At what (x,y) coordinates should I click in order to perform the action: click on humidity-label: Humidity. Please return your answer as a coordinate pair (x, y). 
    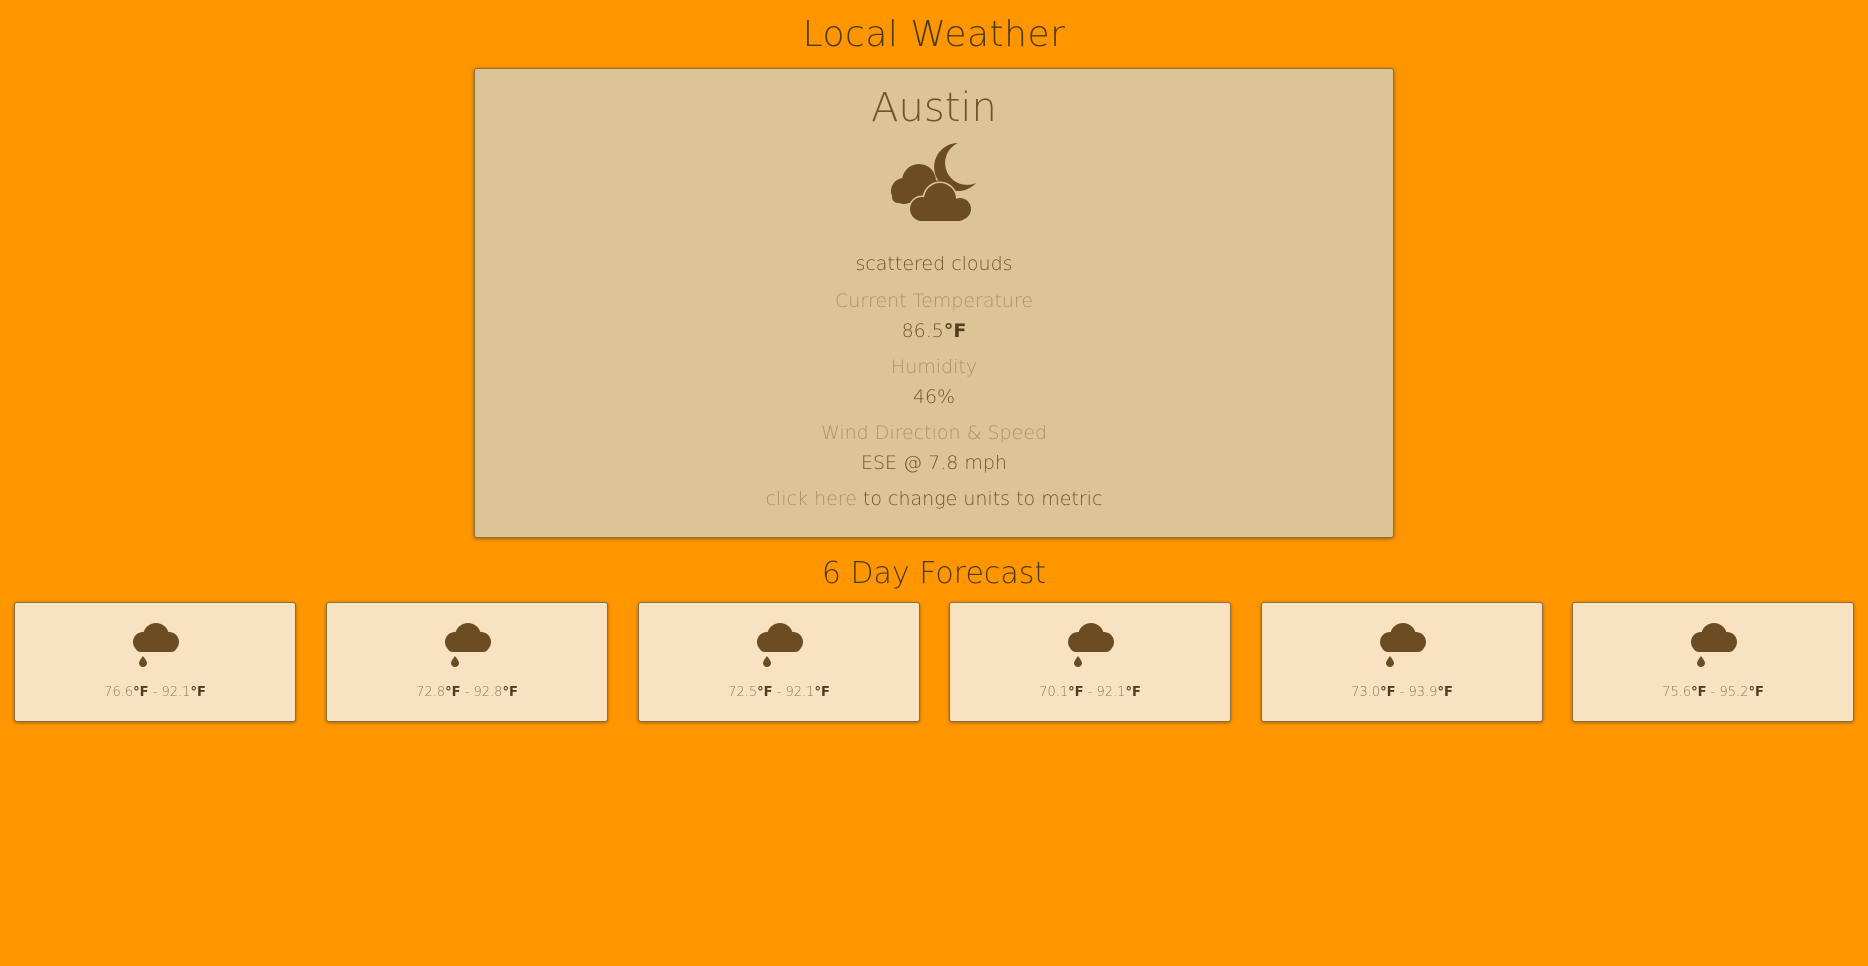
    Looking at the image, I should click on (934, 367).